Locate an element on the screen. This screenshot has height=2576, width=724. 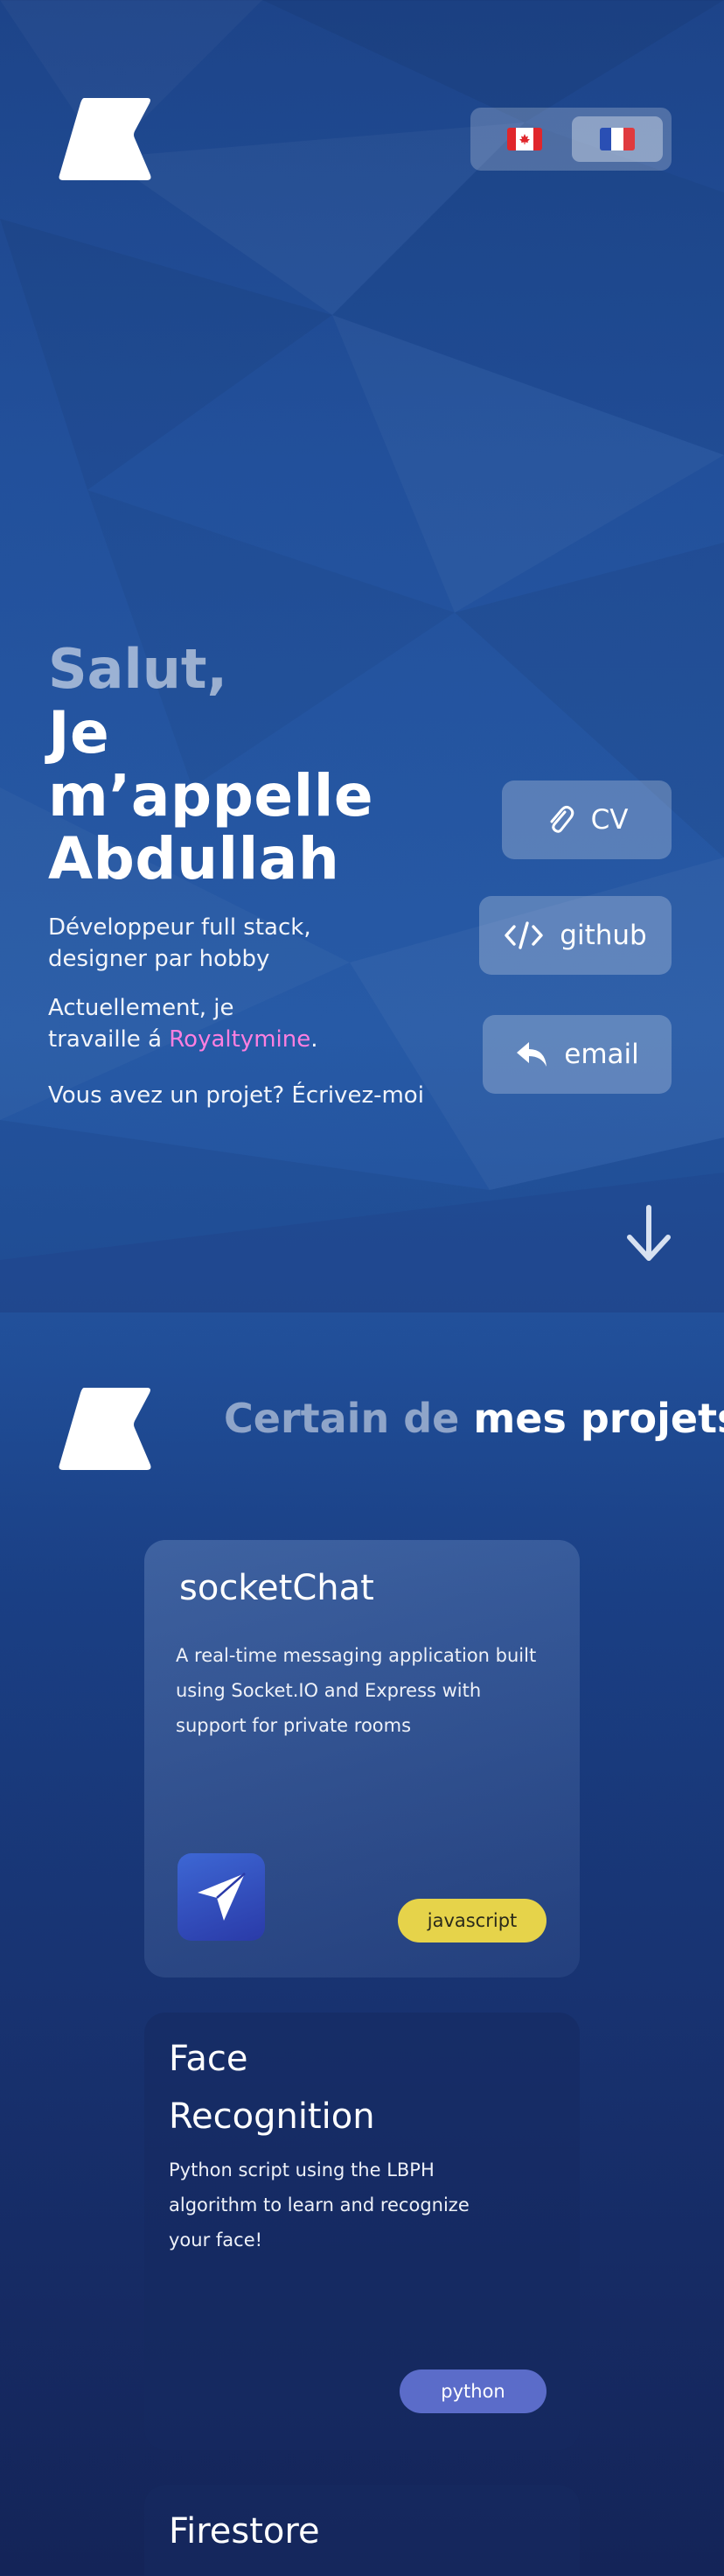
description-line: A real-time messaging application built is located at coordinates (356, 1655).